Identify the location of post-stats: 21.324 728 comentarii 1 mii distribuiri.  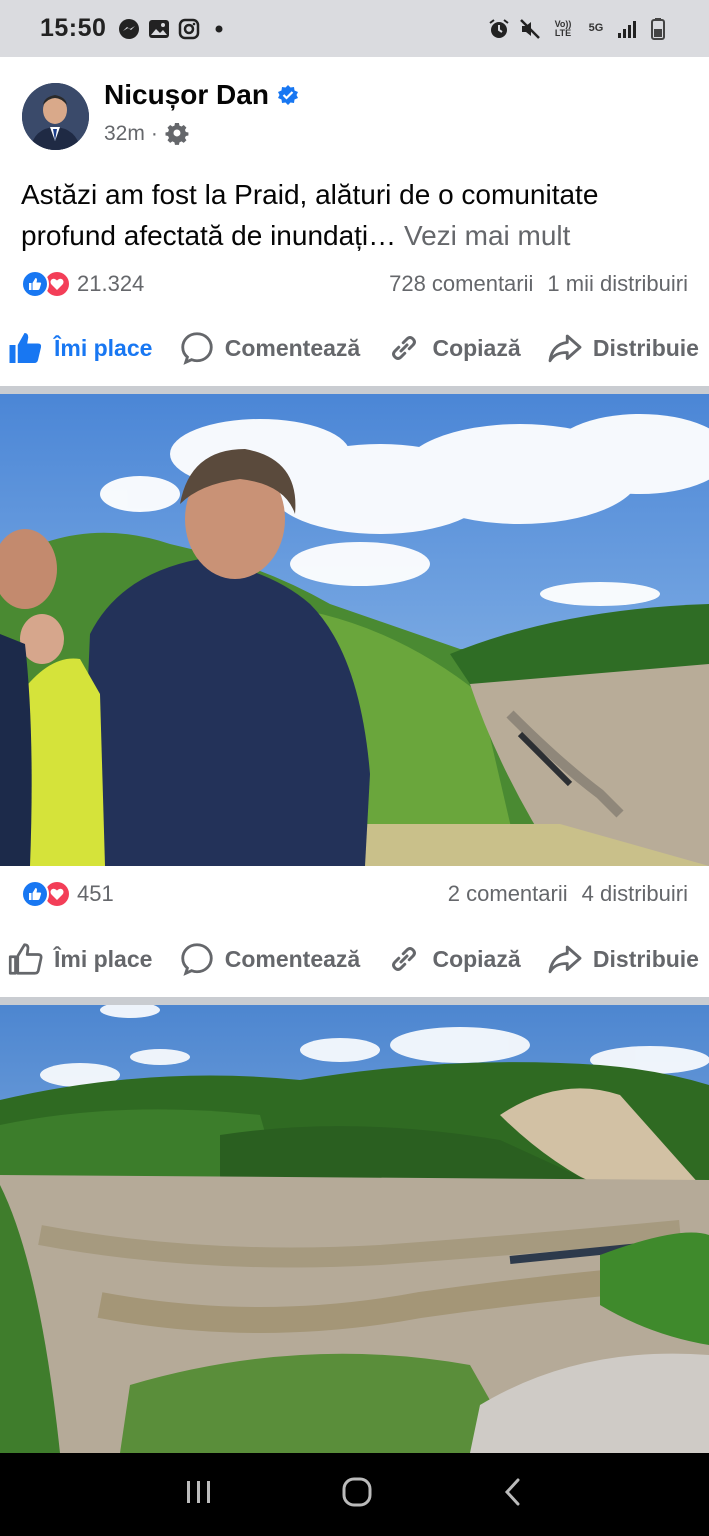
(354, 284).